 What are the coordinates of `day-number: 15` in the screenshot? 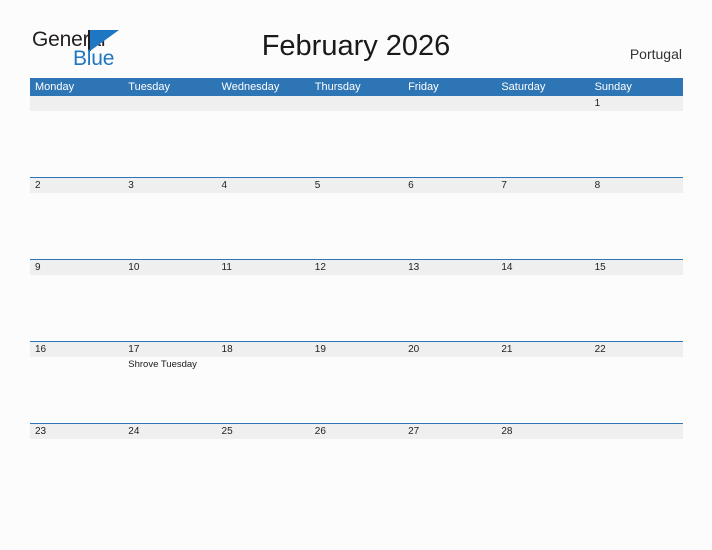 It's located at (636, 267).